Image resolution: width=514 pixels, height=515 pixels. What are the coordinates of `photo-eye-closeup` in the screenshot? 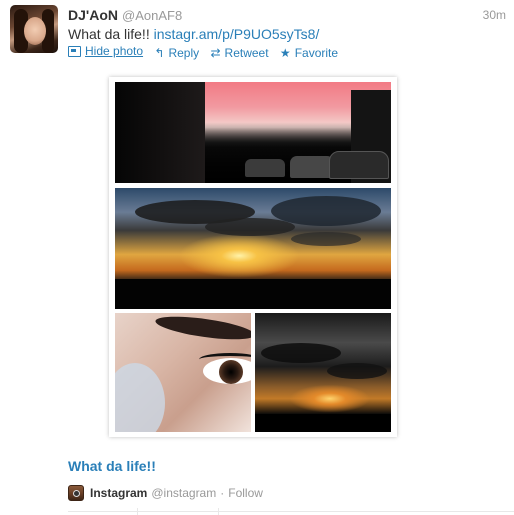 It's located at (183, 372).